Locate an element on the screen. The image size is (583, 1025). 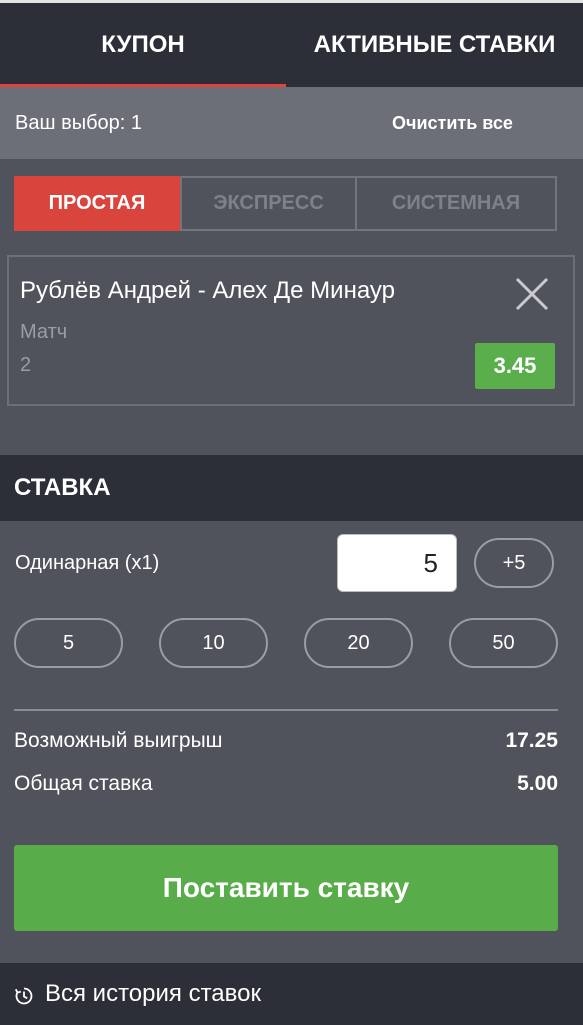
coupon-tabs: КУПОН АКТИВНЫЕ СТАВКИ is located at coordinates (291, 44).